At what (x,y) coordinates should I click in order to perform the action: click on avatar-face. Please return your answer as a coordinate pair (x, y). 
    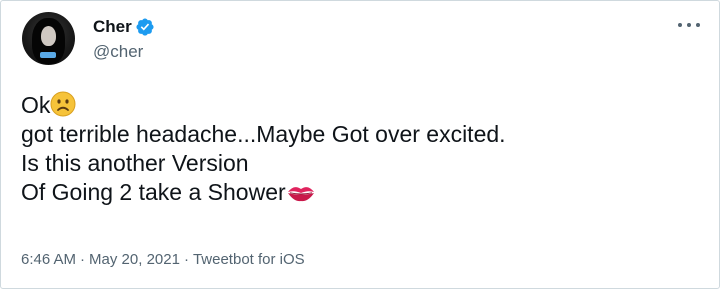
    Looking at the image, I should click on (48, 36).